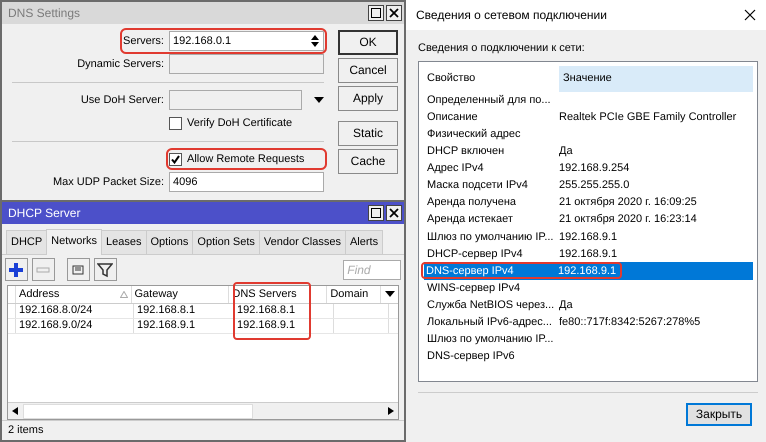 The height and width of the screenshot is (442, 766). I want to click on tab: Leases, so click(123, 242).